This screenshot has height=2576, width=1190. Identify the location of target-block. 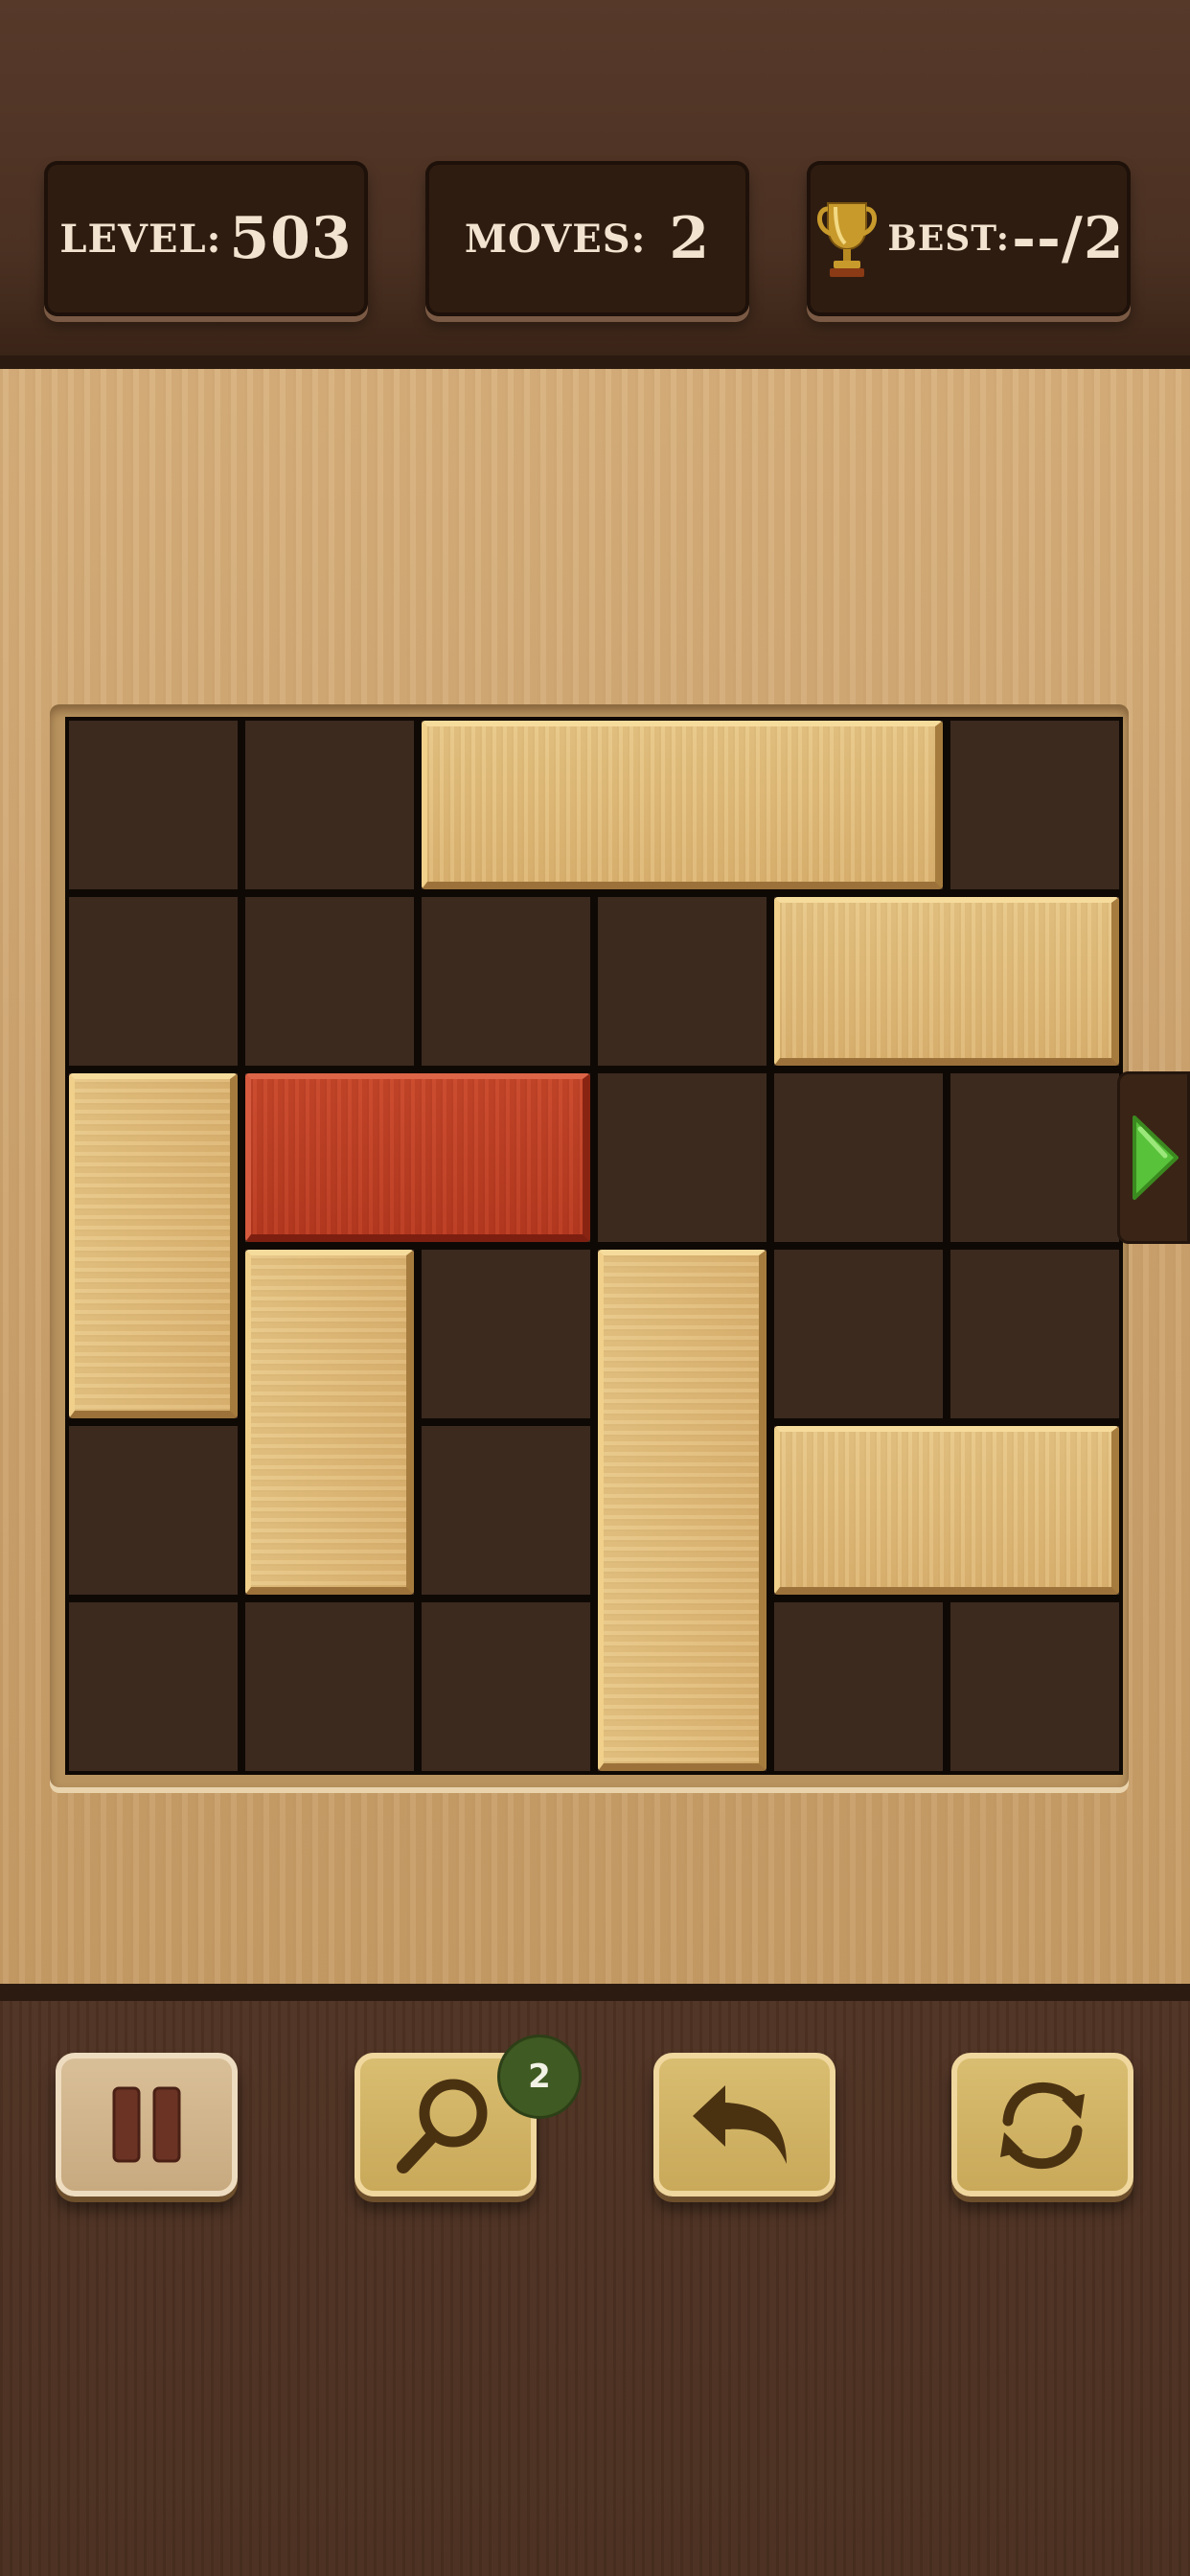
(418, 1157).